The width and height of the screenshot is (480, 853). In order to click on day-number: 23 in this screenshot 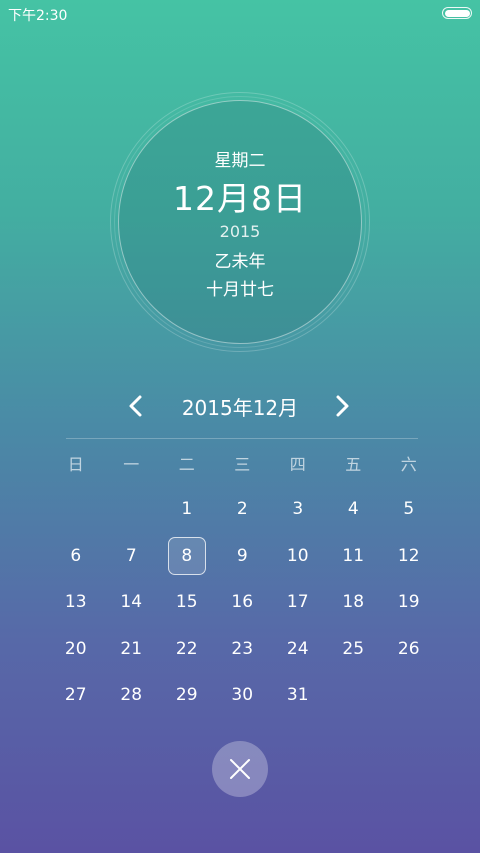, I will do `click(242, 648)`.